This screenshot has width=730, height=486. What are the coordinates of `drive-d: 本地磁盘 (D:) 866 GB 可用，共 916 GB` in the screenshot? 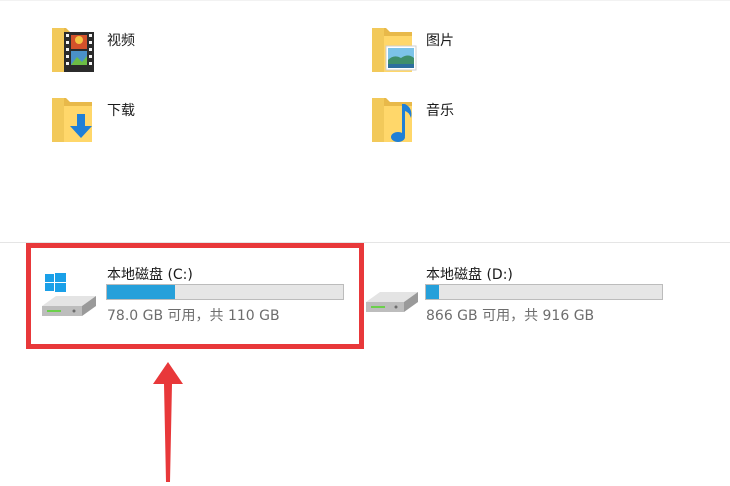 It's located at (519, 294).